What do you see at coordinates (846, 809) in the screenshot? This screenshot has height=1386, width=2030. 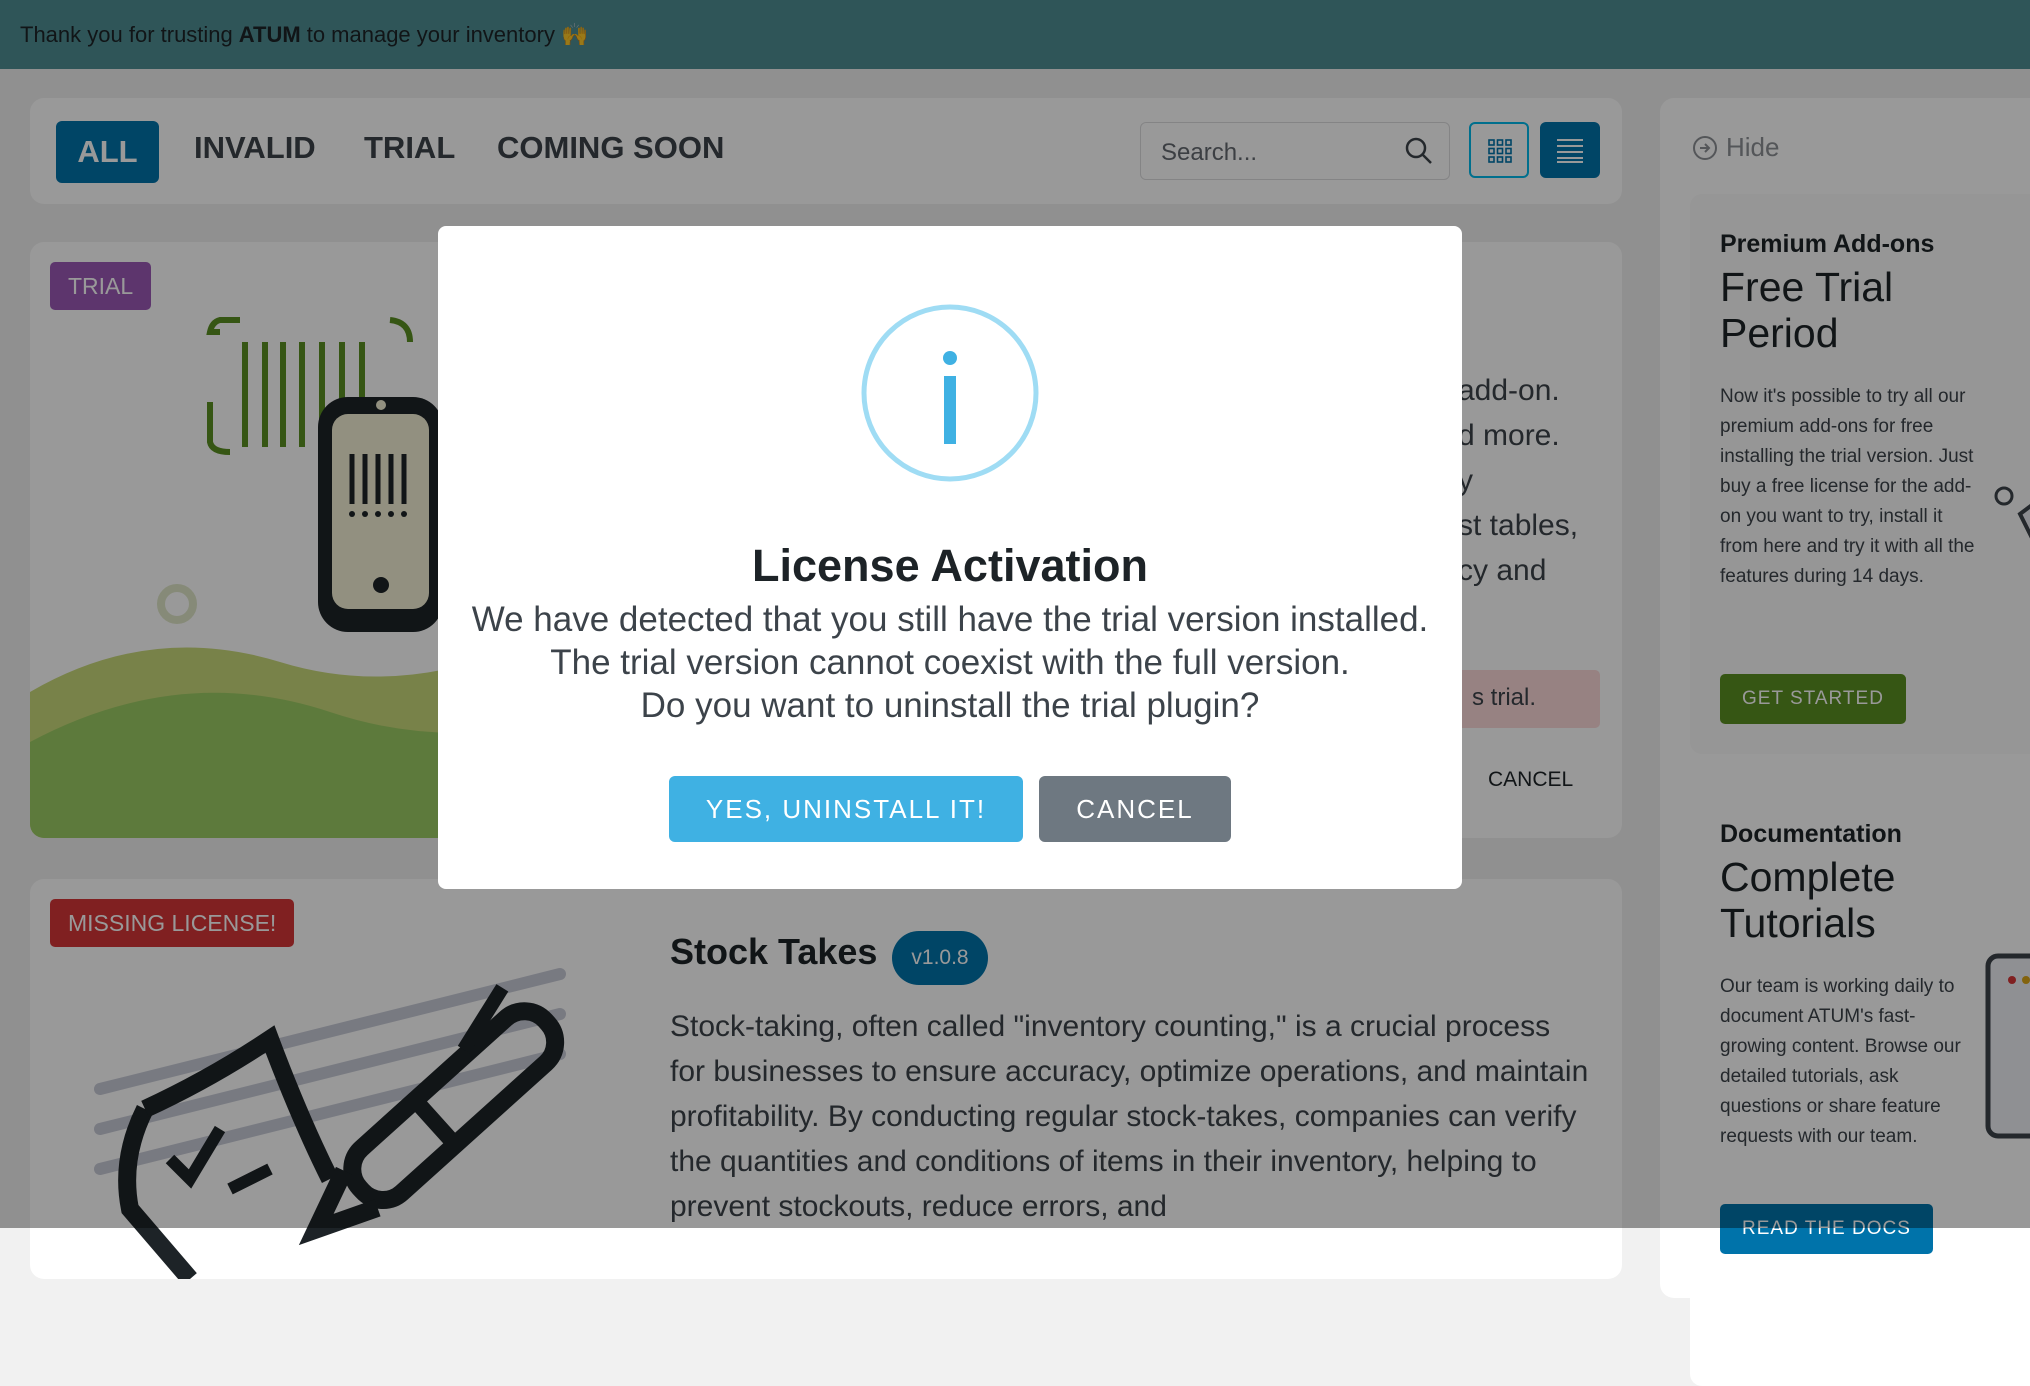 I see `confirm-uninstall-button: YES, UNINSTALL IT!` at bounding box center [846, 809].